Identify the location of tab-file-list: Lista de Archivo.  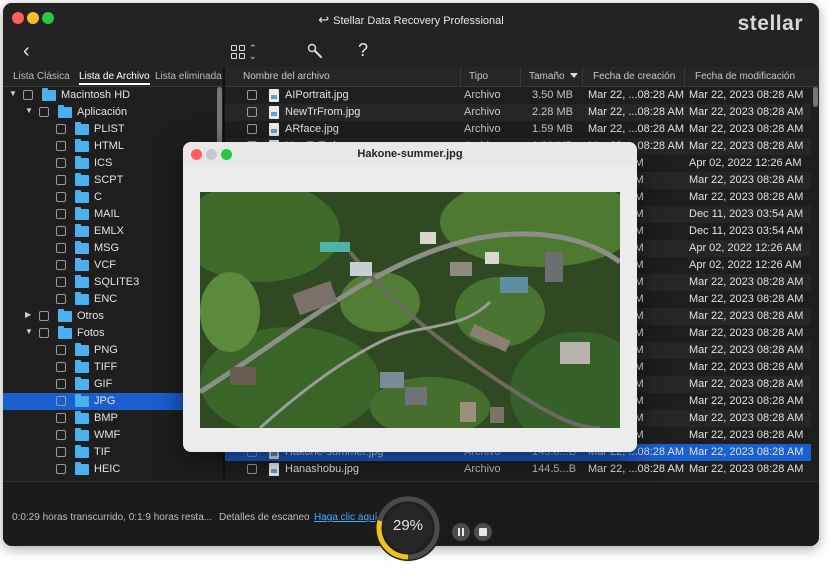
(114, 78).